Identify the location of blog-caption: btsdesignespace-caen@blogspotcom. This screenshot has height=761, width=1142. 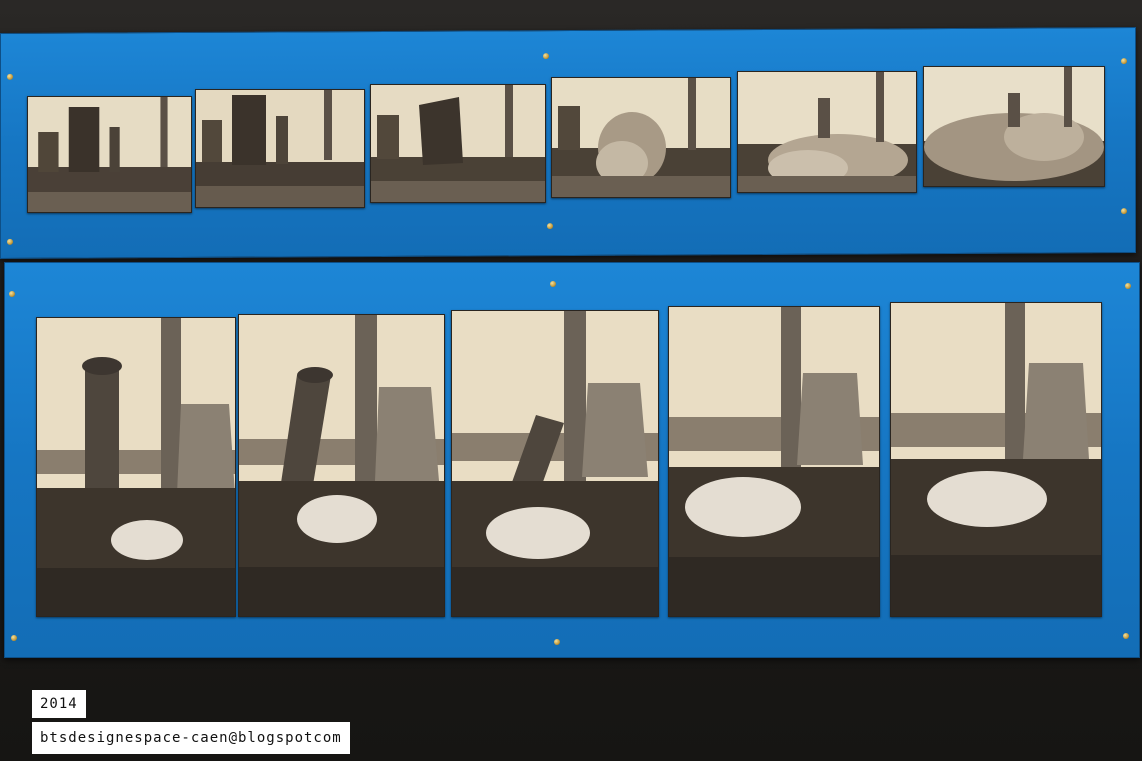
(191, 738).